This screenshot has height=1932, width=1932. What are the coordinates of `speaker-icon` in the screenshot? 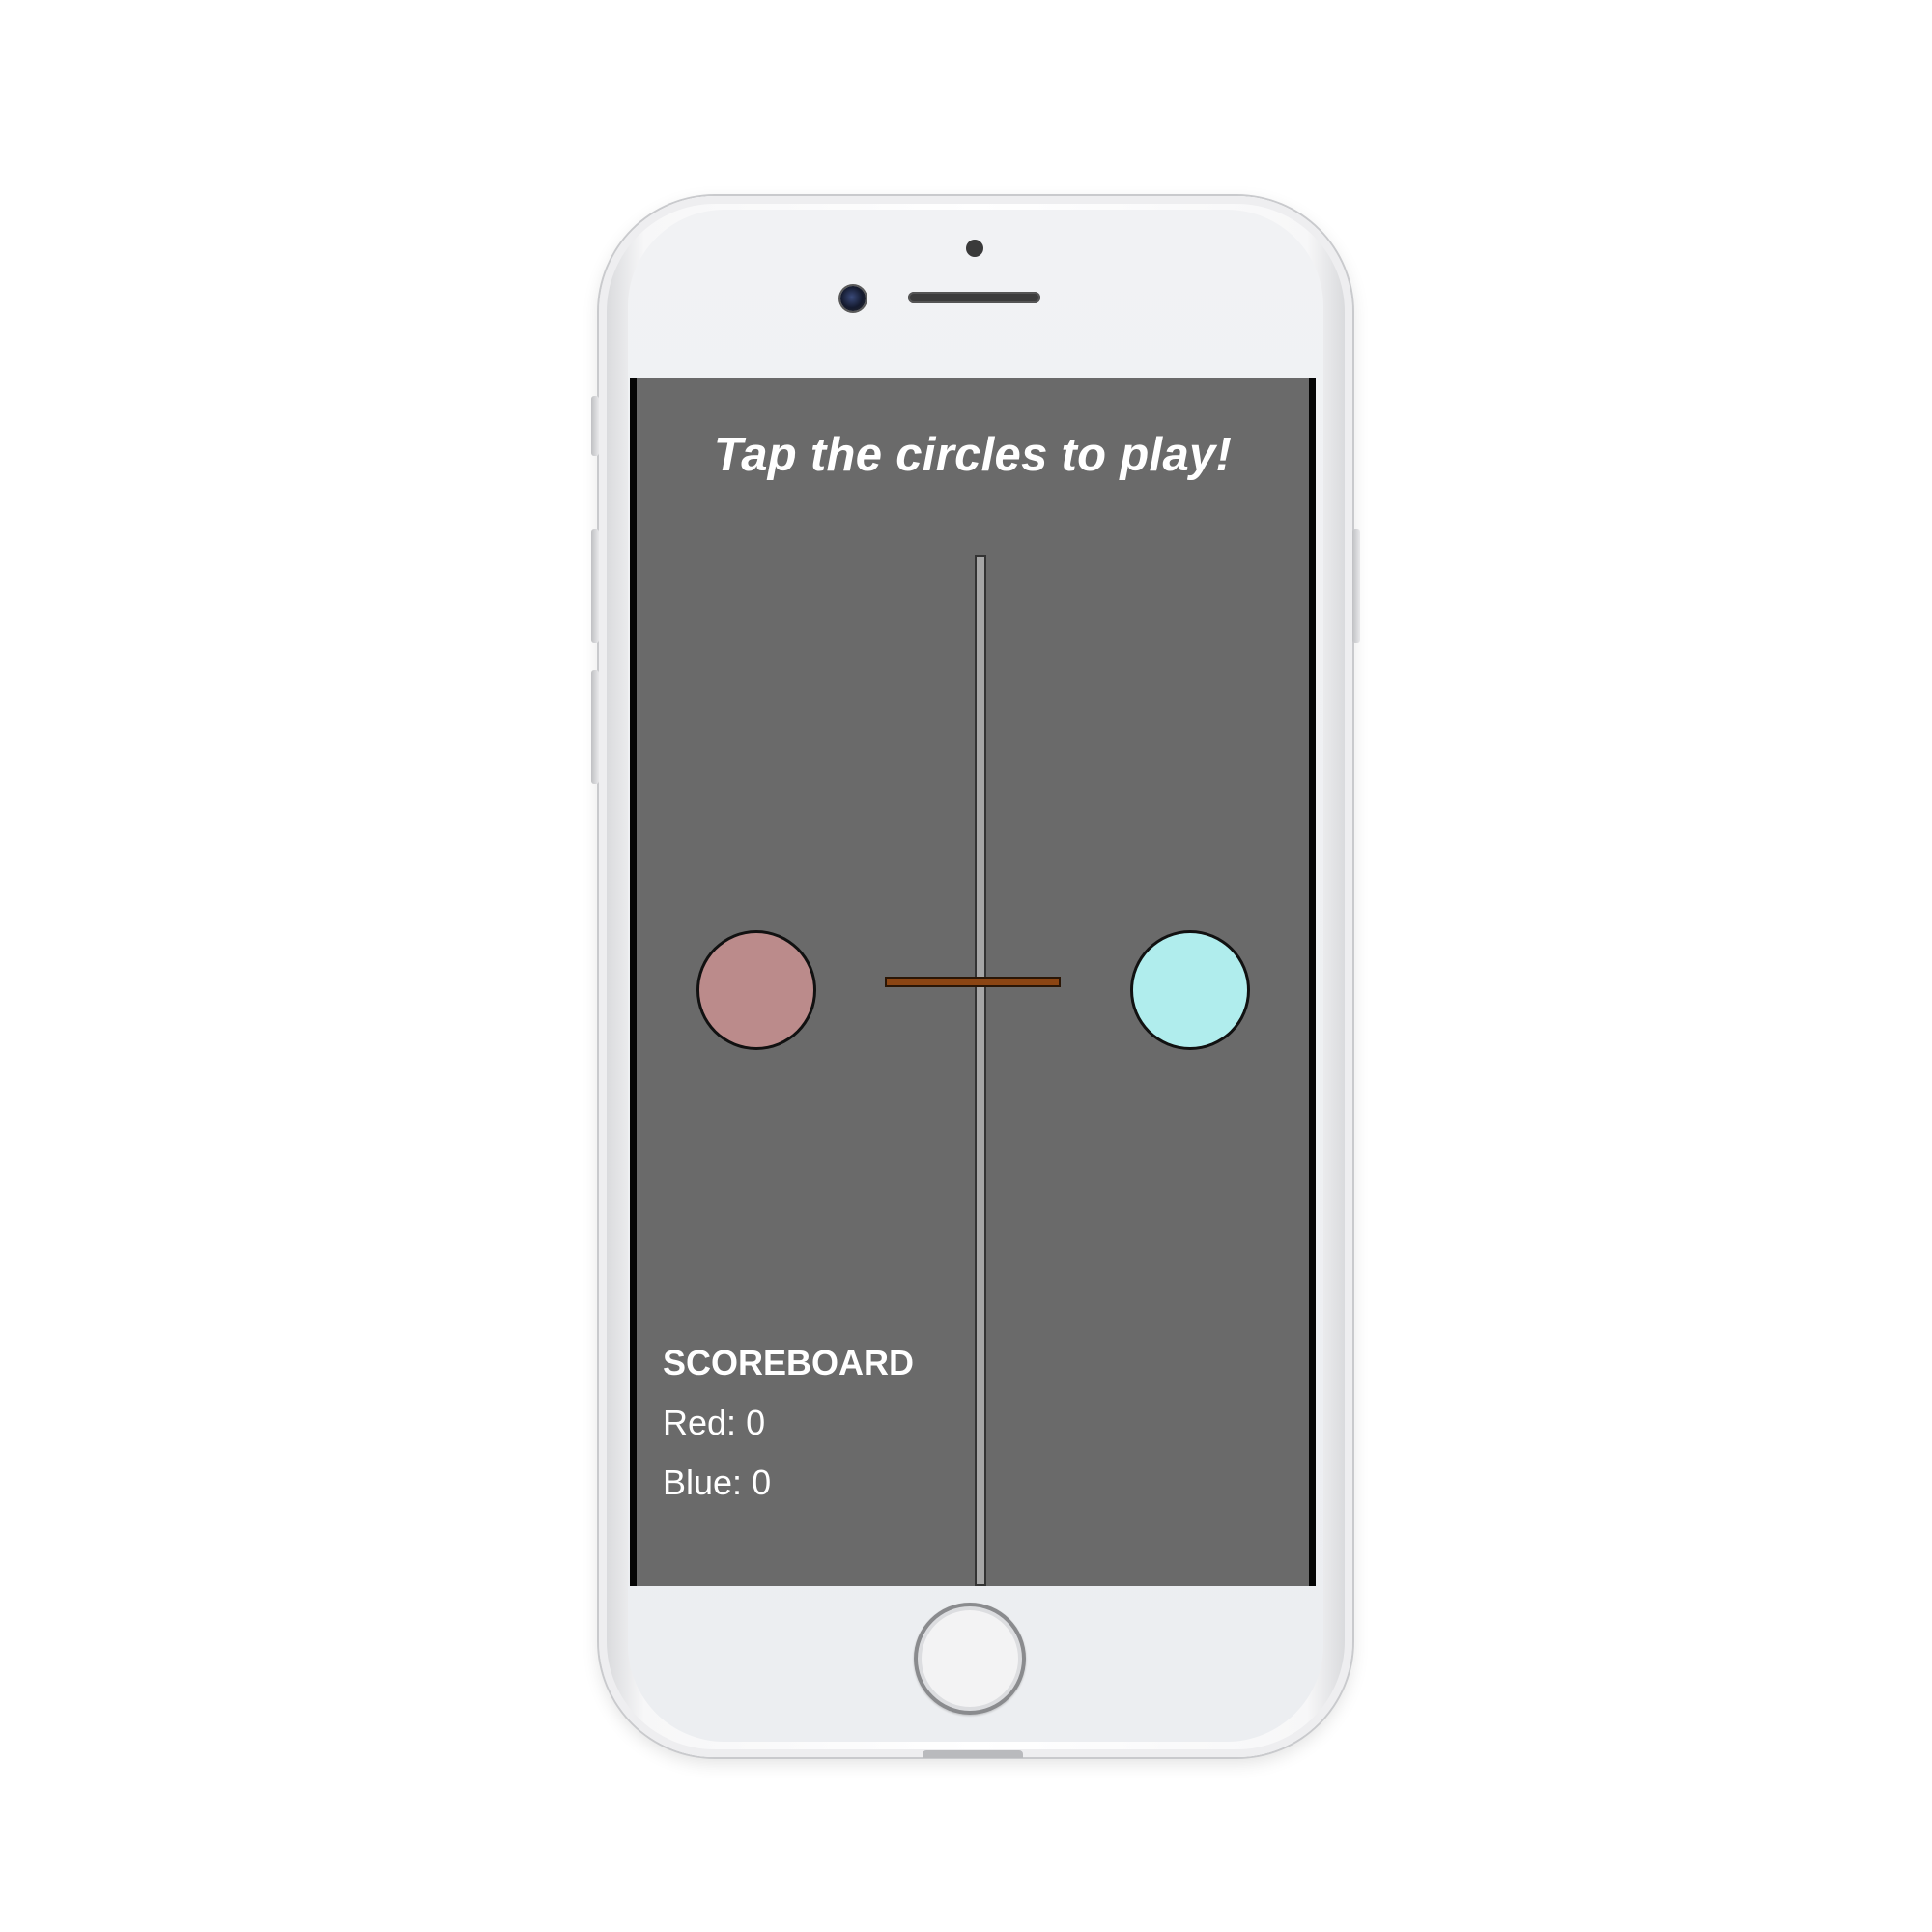 It's located at (974, 297).